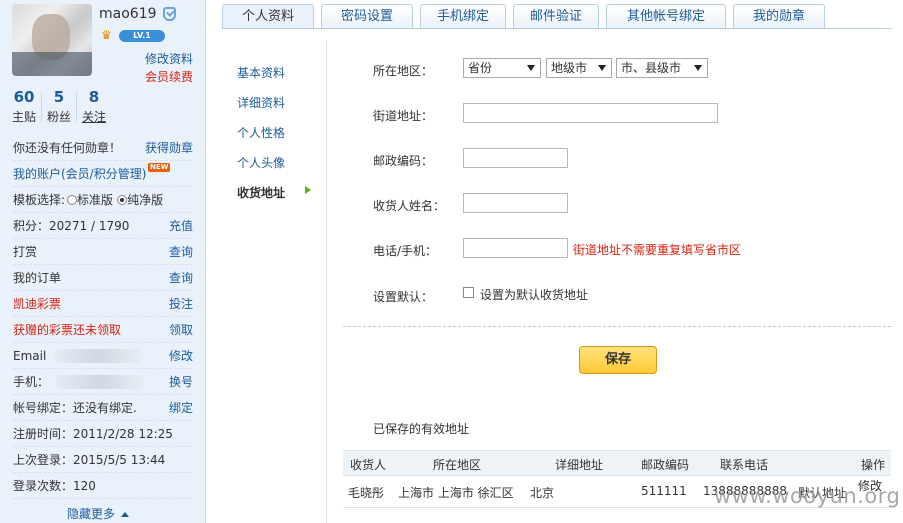 This screenshot has width=903, height=523. Describe the element at coordinates (579, 465) in the screenshot. I see `col-header-address: 详细地址` at that location.